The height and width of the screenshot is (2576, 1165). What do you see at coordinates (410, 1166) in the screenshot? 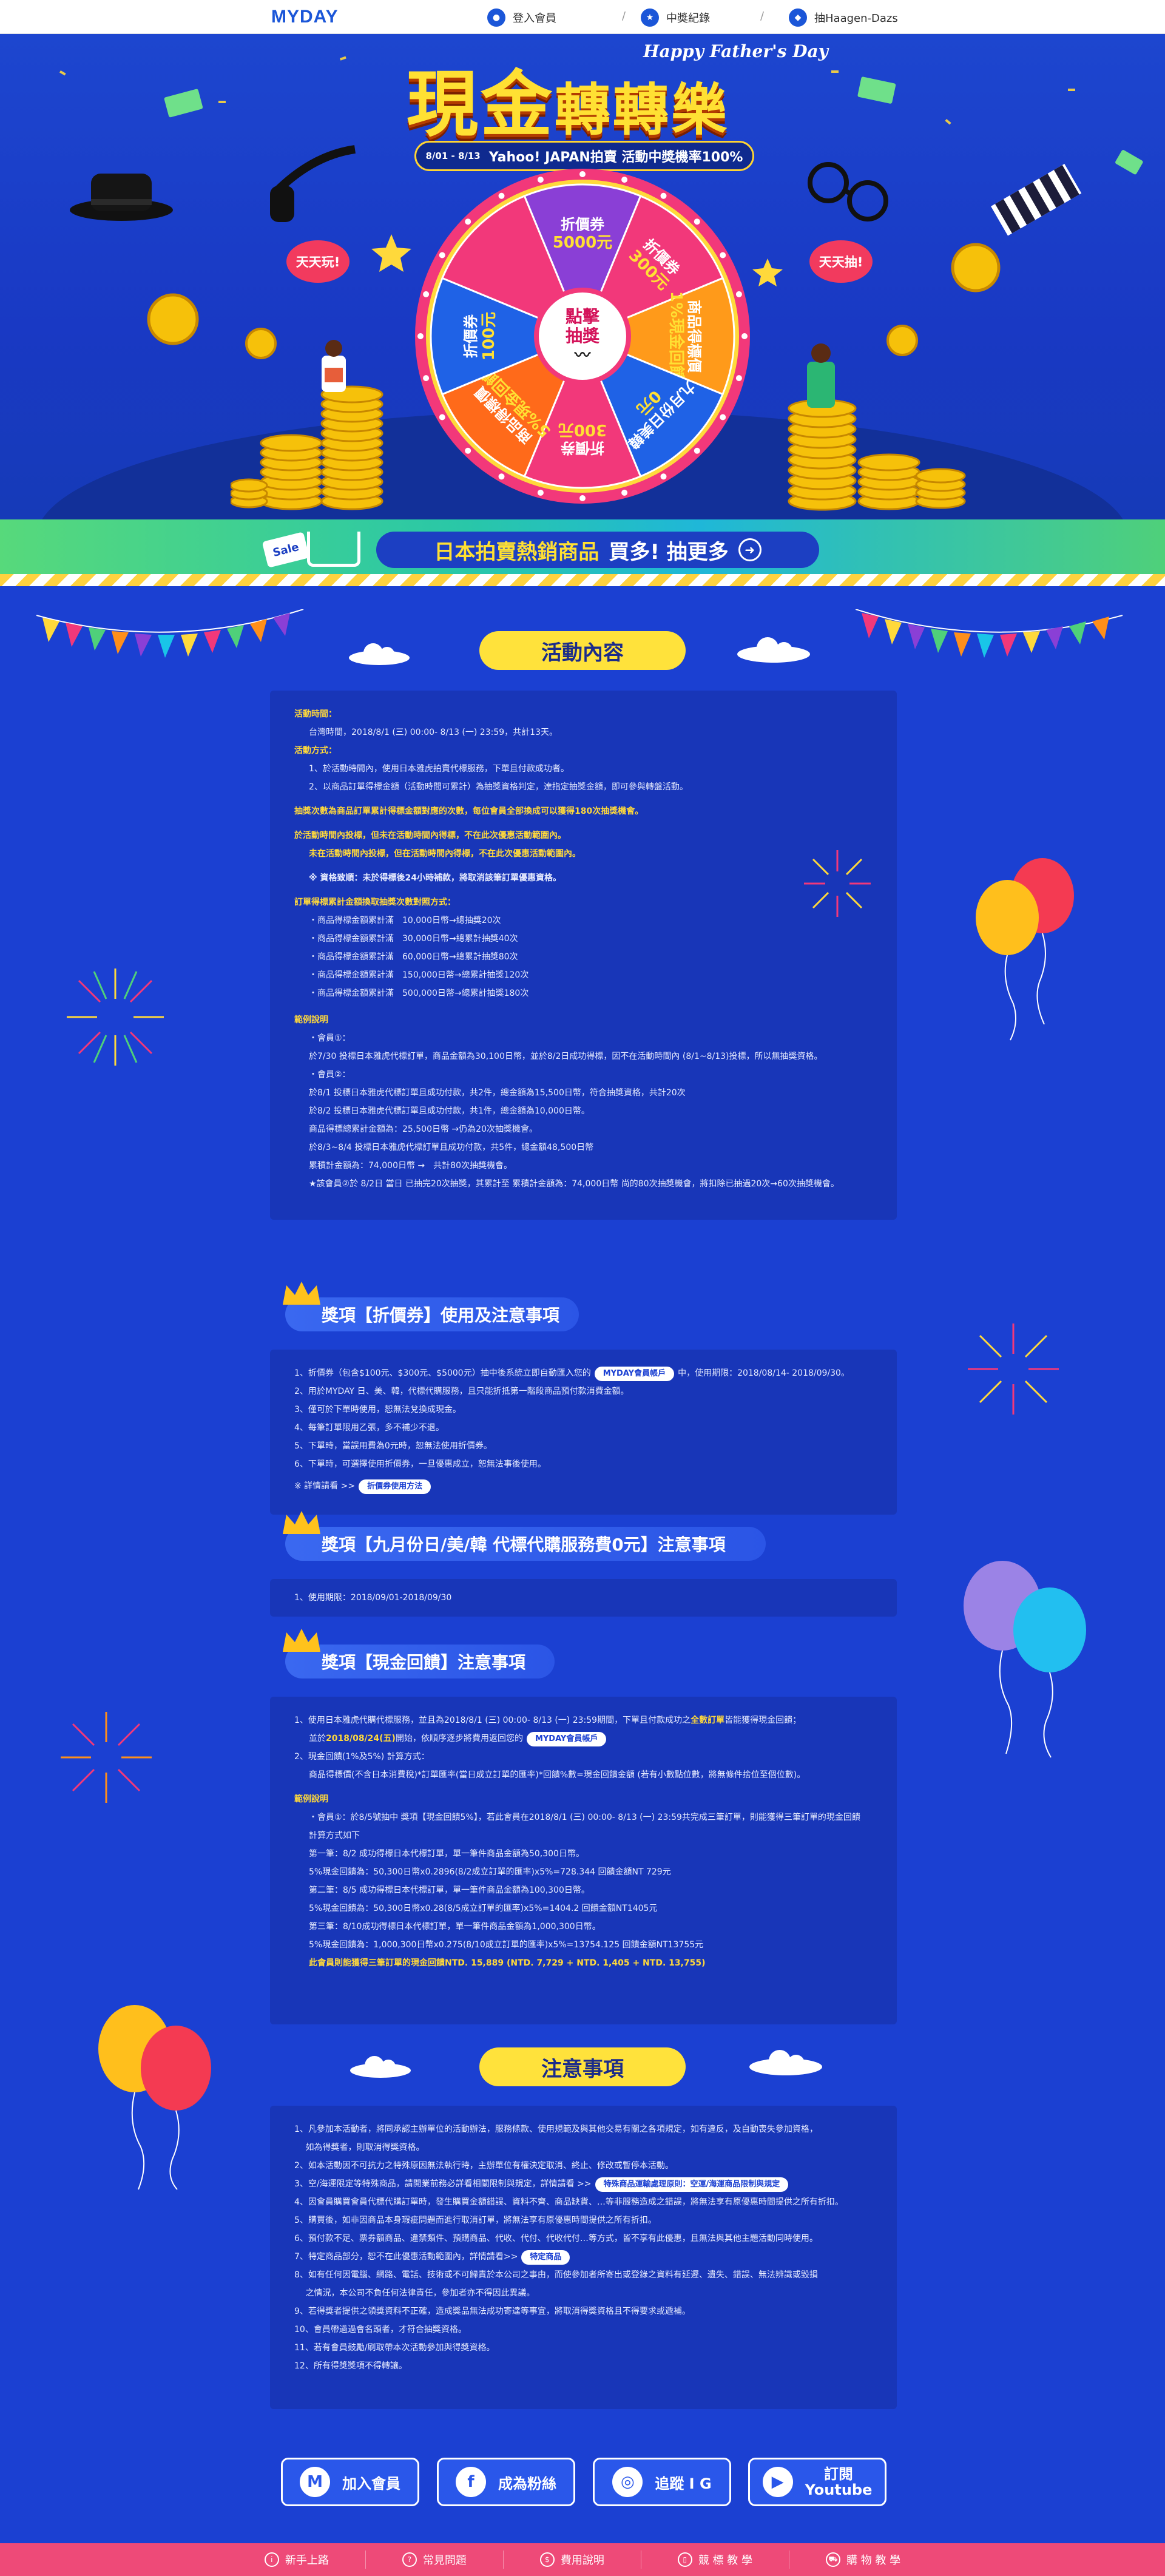
I see `example-line: 累積計金額為：74,000日幣 → 共計80次抽獎機會。` at bounding box center [410, 1166].